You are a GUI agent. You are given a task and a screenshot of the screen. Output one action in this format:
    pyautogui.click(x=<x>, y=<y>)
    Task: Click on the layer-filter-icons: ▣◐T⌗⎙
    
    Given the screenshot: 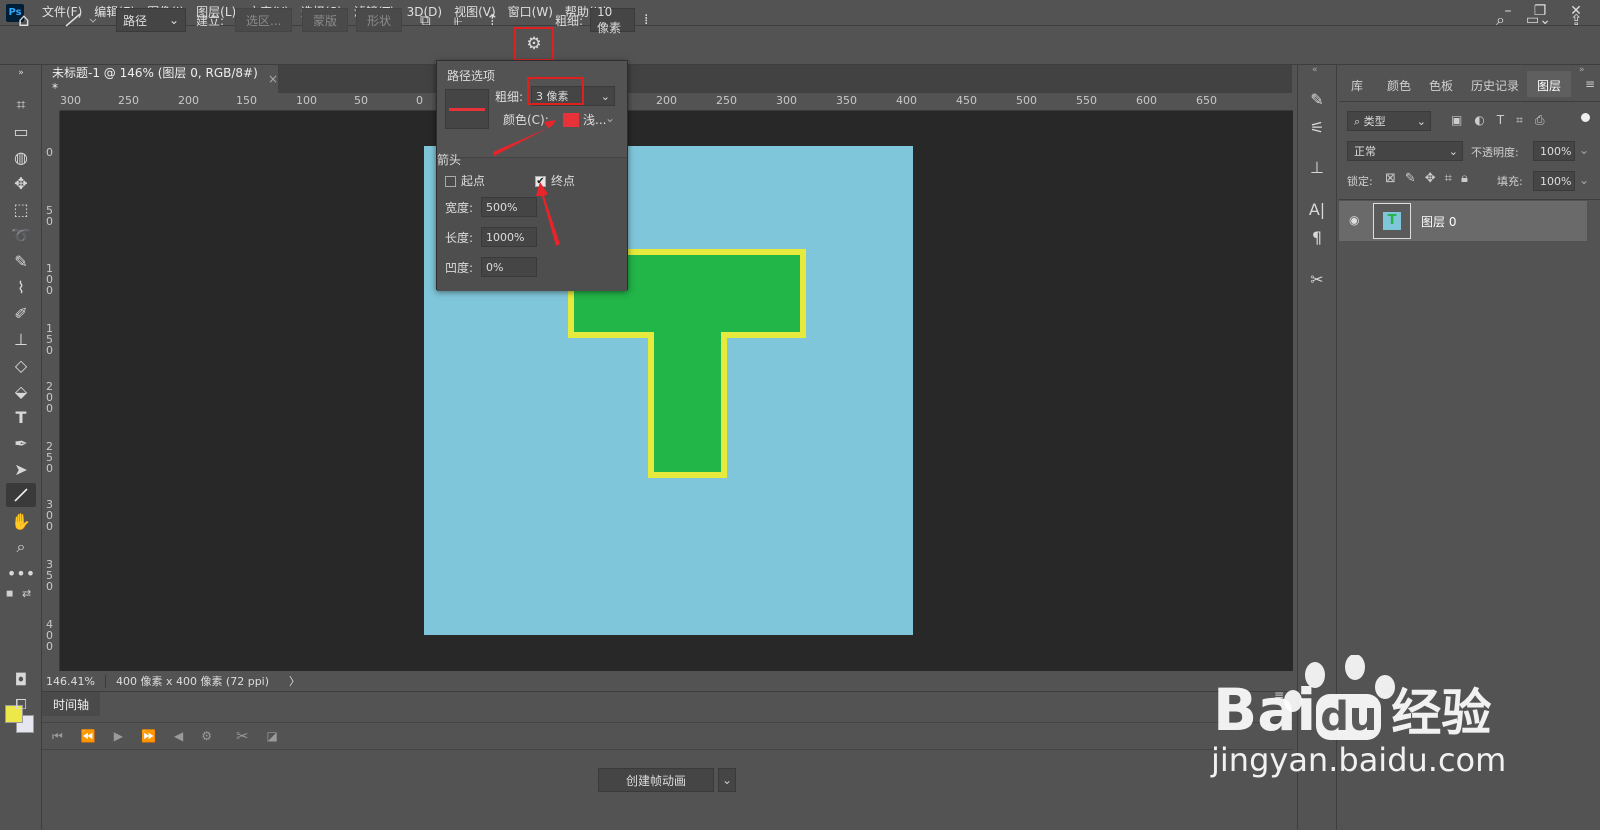 What is the action you would take?
    pyautogui.click(x=1504, y=120)
    